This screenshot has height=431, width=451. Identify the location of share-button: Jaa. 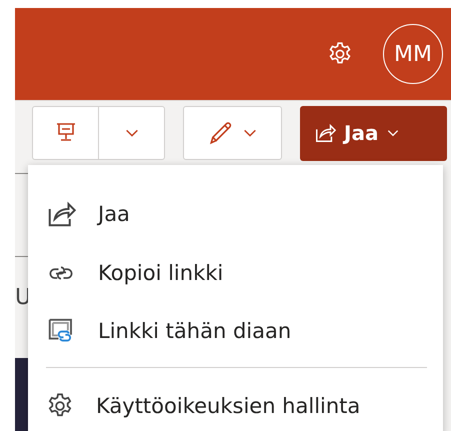
(373, 133).